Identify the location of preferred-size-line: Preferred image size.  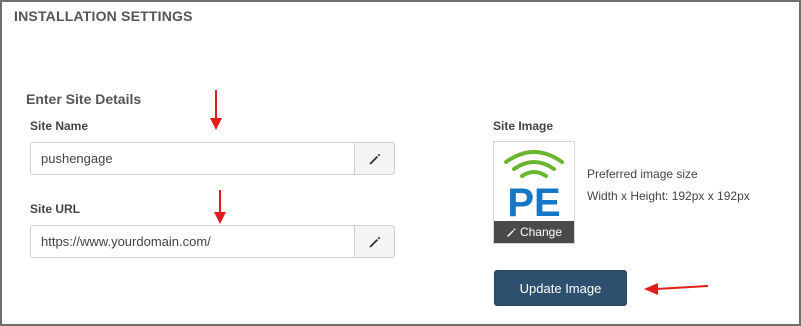
(642, 174).